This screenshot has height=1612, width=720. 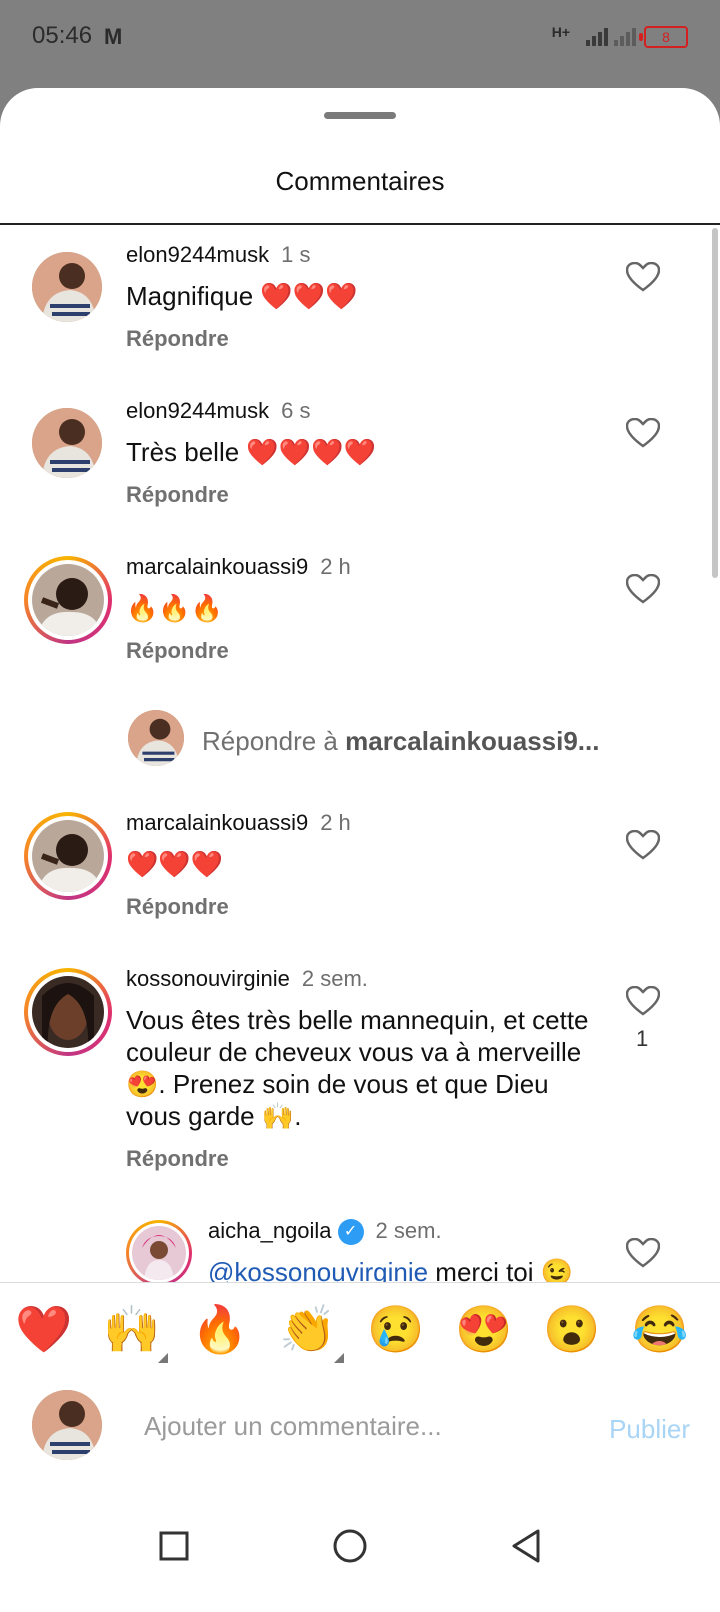 What do you see at coordinates (396, 1329) in the screenshot?
I see `emoji-crying: 😢` at bounding box center [396, 1329].